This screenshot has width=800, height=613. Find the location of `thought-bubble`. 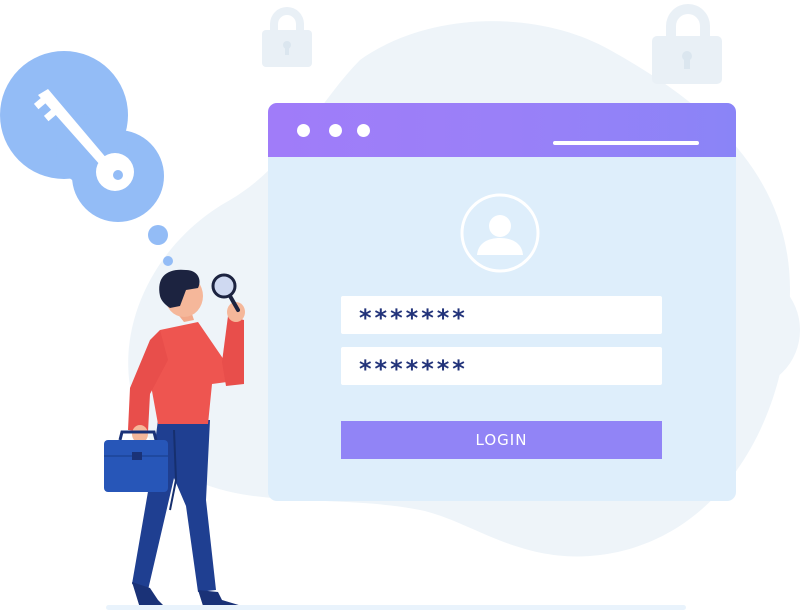

thought-bubble is located at coordinates (86, 158).